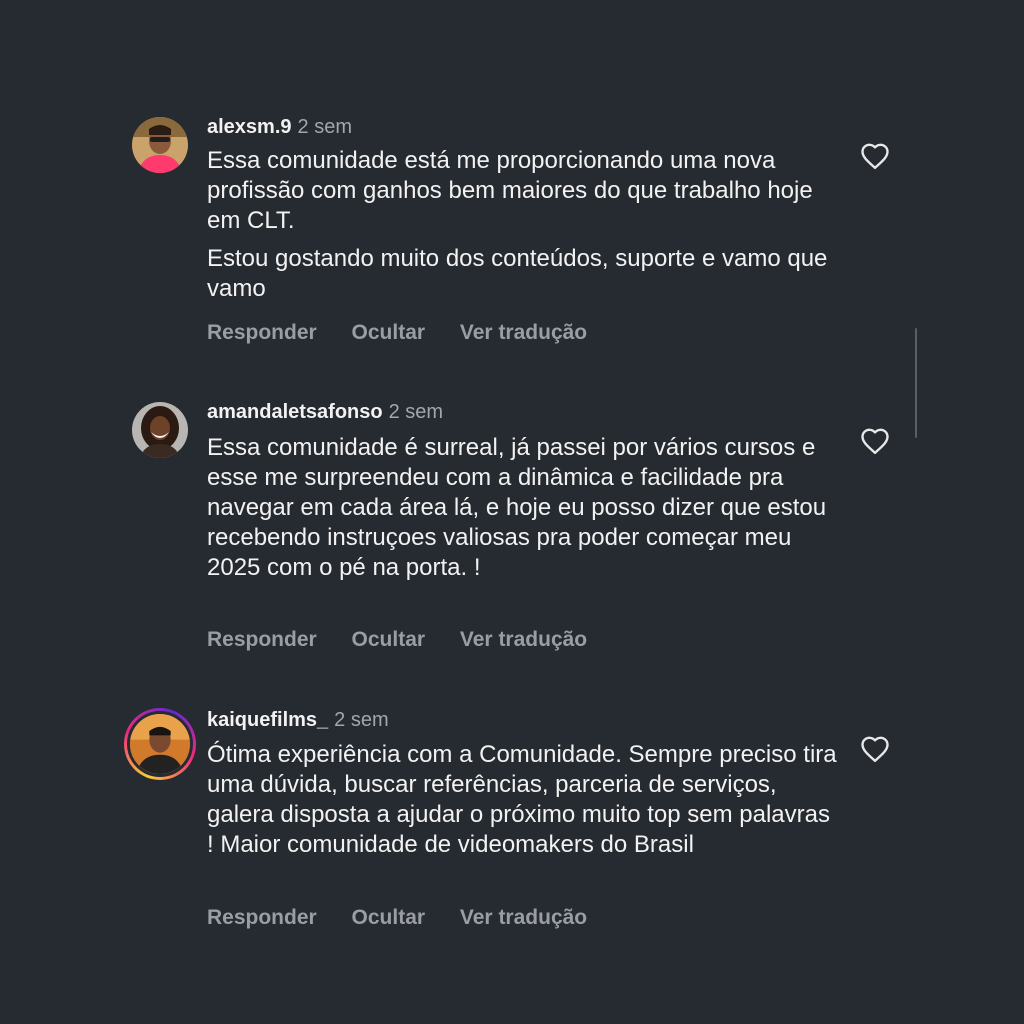  Describe the element at coordinates (295, 412) in the screenshot. I see `username: amandaletsafonso` at that location.